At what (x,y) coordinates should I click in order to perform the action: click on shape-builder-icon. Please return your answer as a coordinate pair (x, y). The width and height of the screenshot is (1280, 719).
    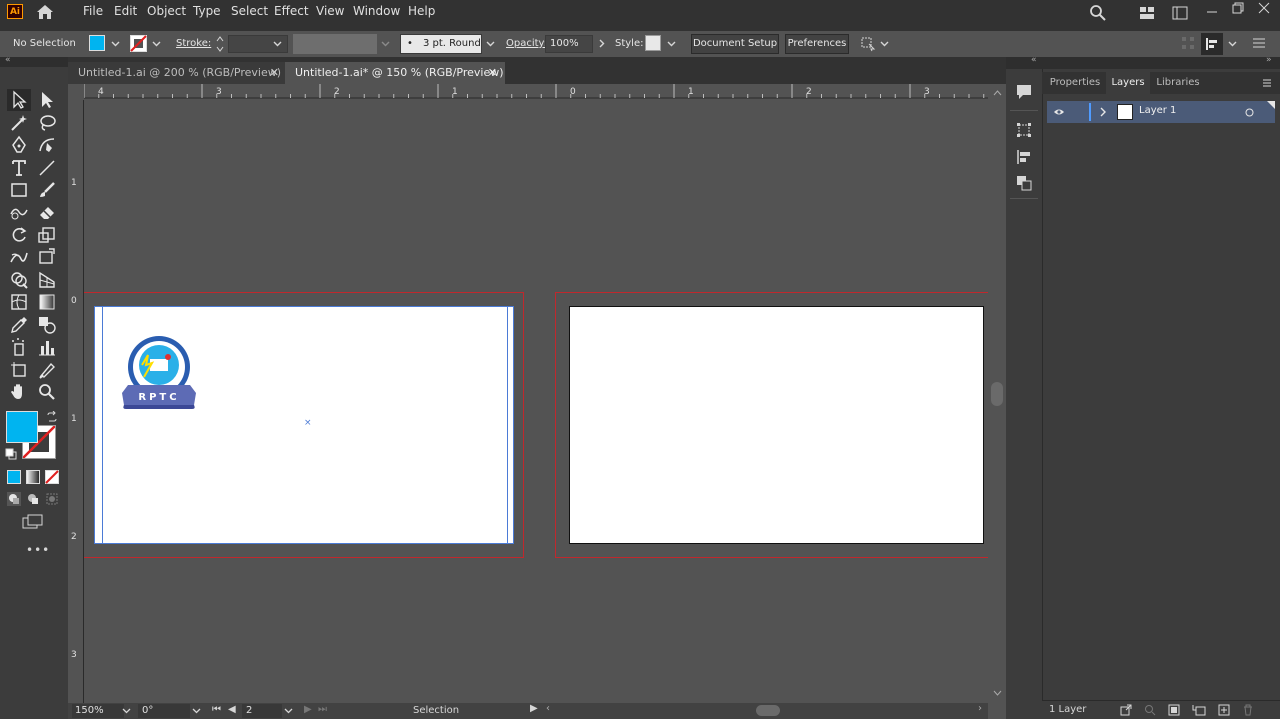
    Looking at the image, I should click on (19, 280).